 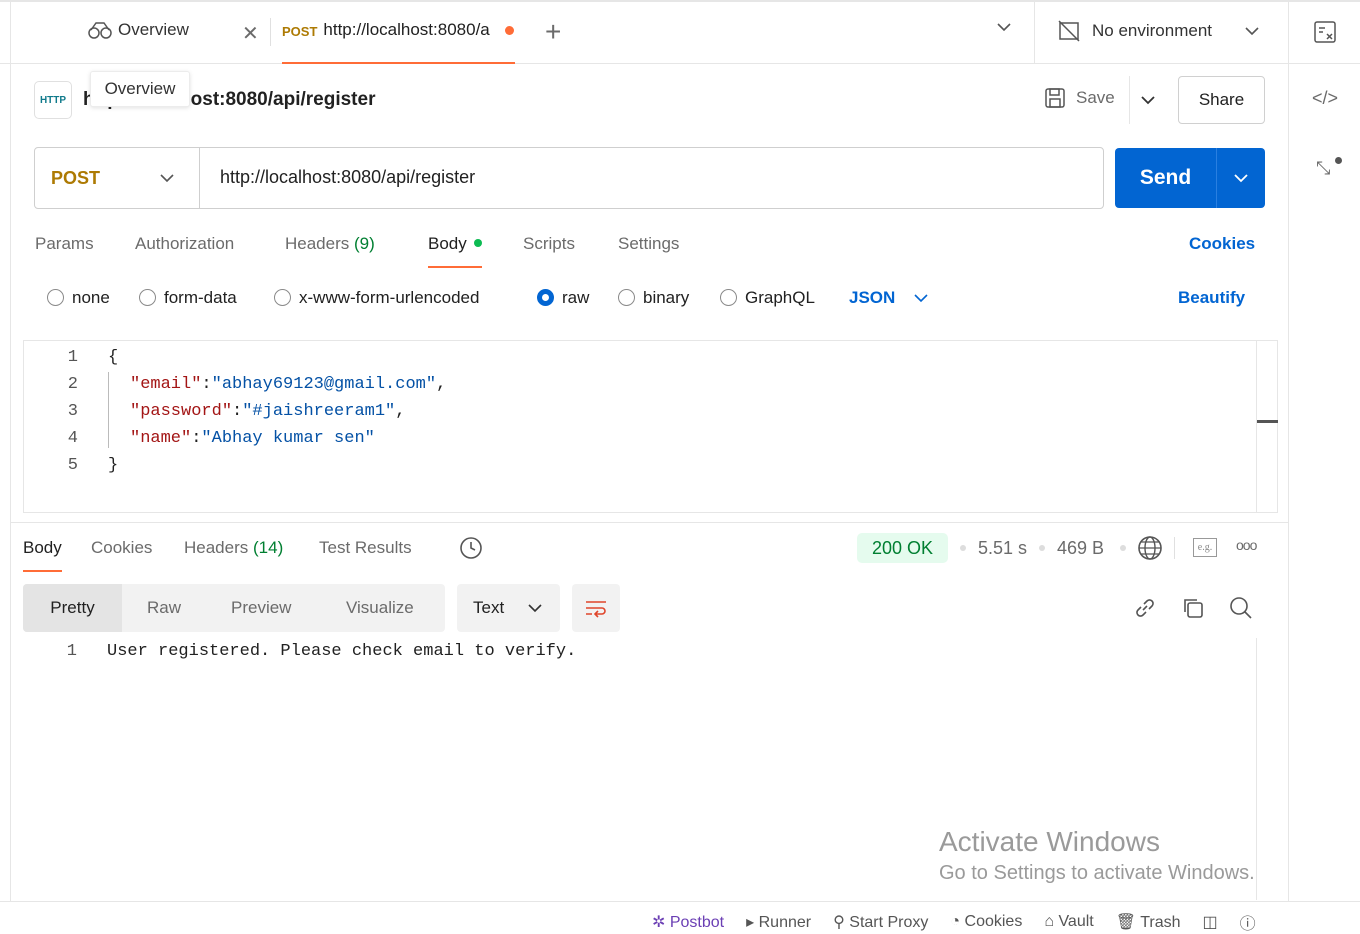 What do you see at coordinates (400, 411) in the screenshot?
I see `code-token: ,` at bounding box center [400, 411].